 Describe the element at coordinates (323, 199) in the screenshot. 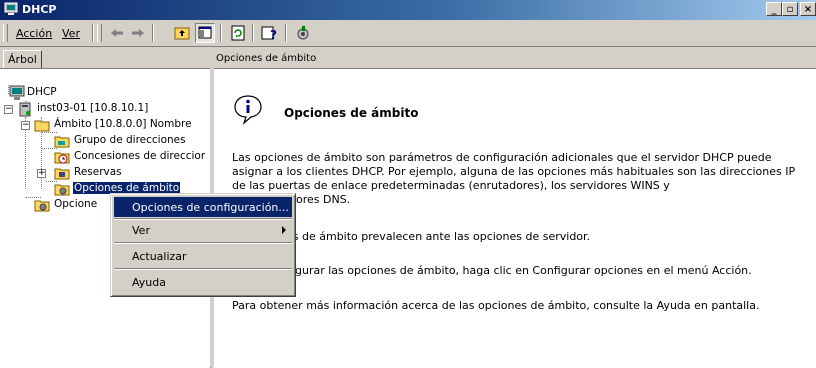

I see `result-paragraph-tail: ores DNS.` at that location.